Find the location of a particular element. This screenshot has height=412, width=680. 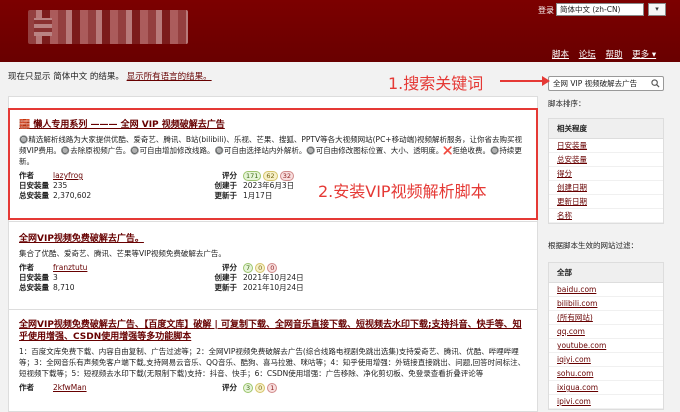

search-value: 全网 VIP 视频破解去广告 is located at coordinates (595, 83).